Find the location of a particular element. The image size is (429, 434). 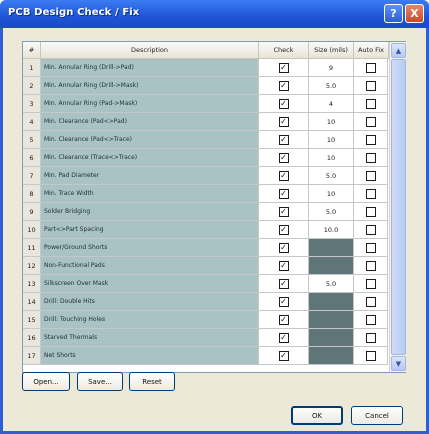

table-row: 3 Min. Annular Ring (Pad->Mask) ✓ 4 is located at coordinates (205, 104).